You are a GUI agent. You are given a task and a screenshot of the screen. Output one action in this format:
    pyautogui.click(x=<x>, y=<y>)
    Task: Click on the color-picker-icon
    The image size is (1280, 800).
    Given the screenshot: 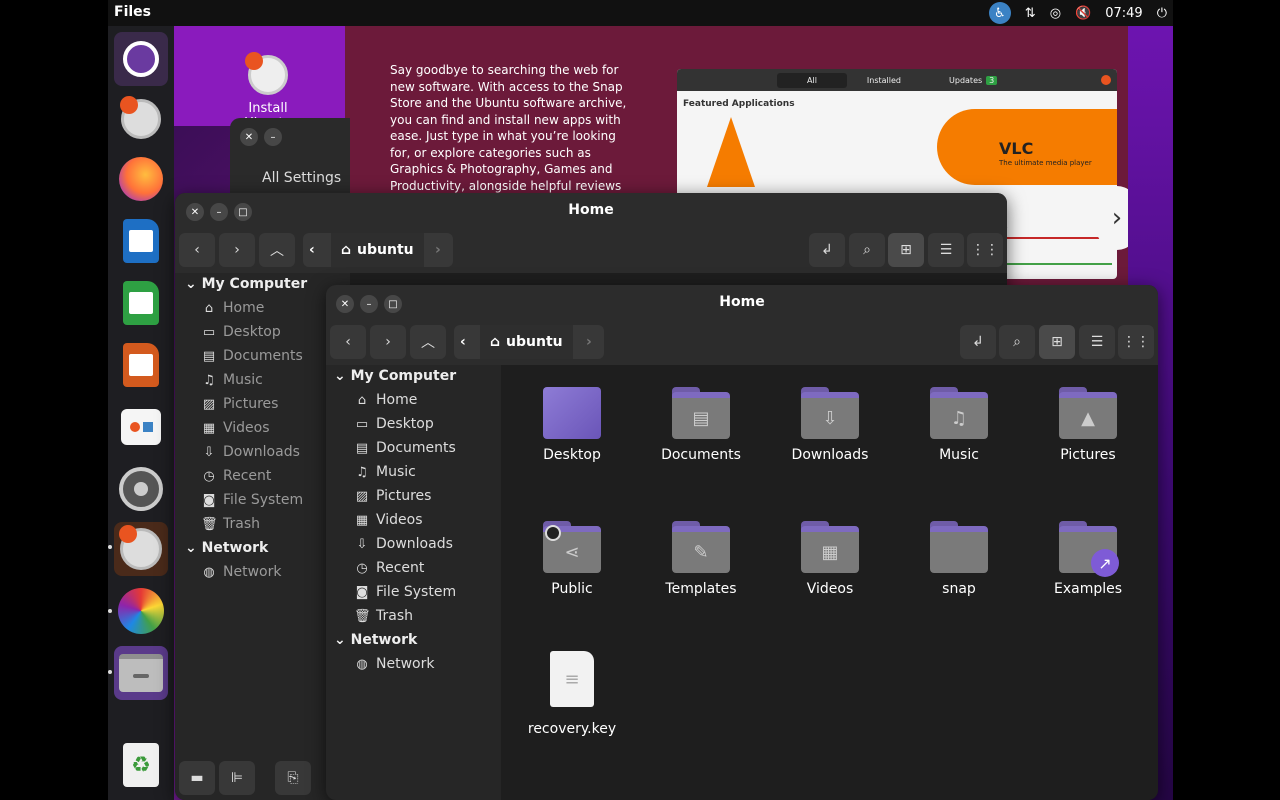 What is the action you would take?
    pyautogui.click(x=141, y=611)
    